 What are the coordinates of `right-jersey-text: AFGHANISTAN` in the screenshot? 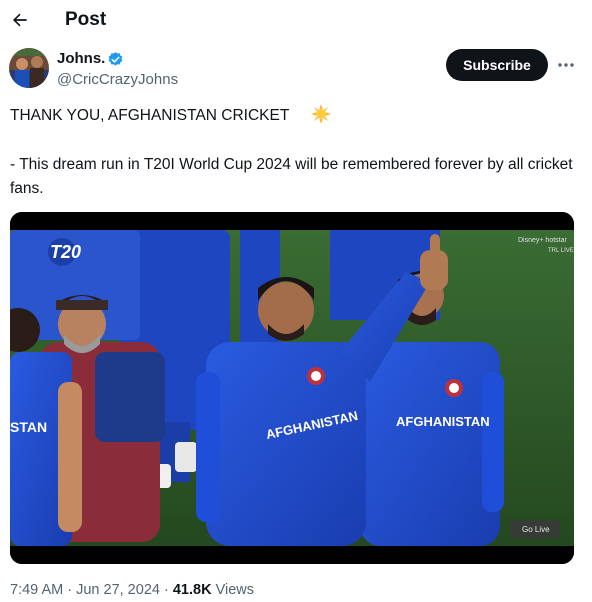 It's located at (443, 421).